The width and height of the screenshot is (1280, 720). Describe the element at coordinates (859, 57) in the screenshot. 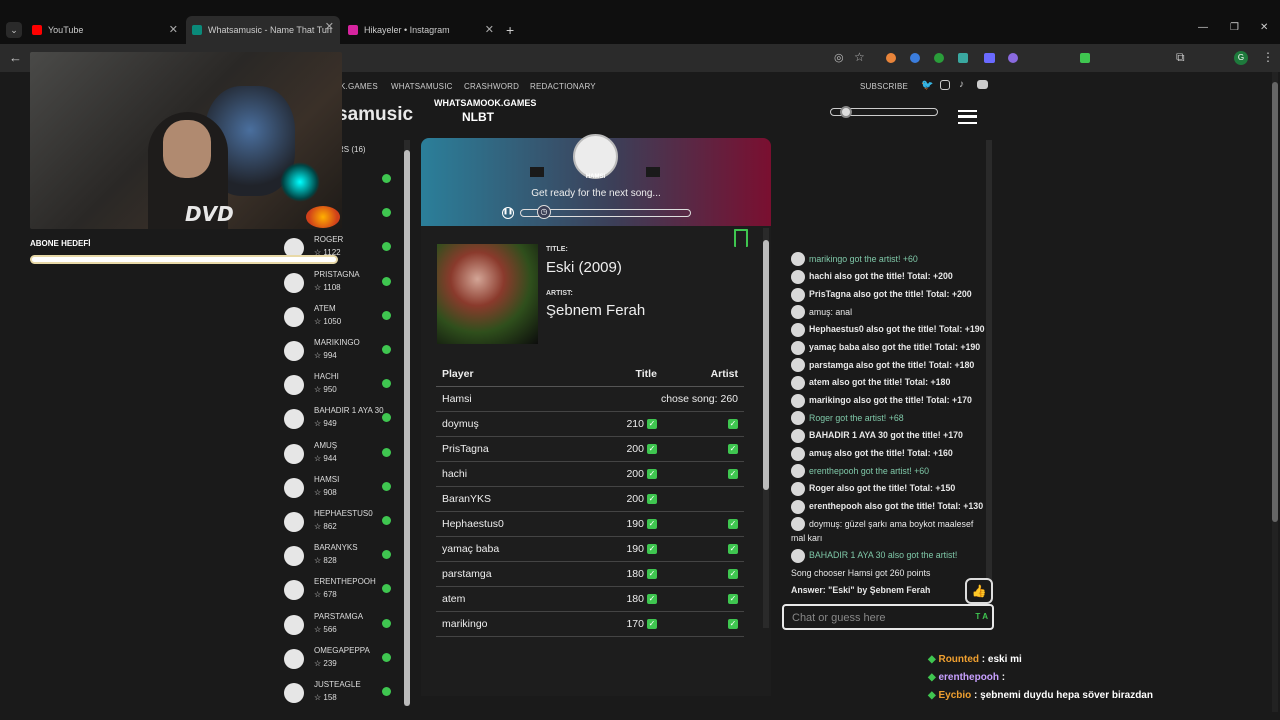

I see `bookmark-star-icon: ☆` at that location.